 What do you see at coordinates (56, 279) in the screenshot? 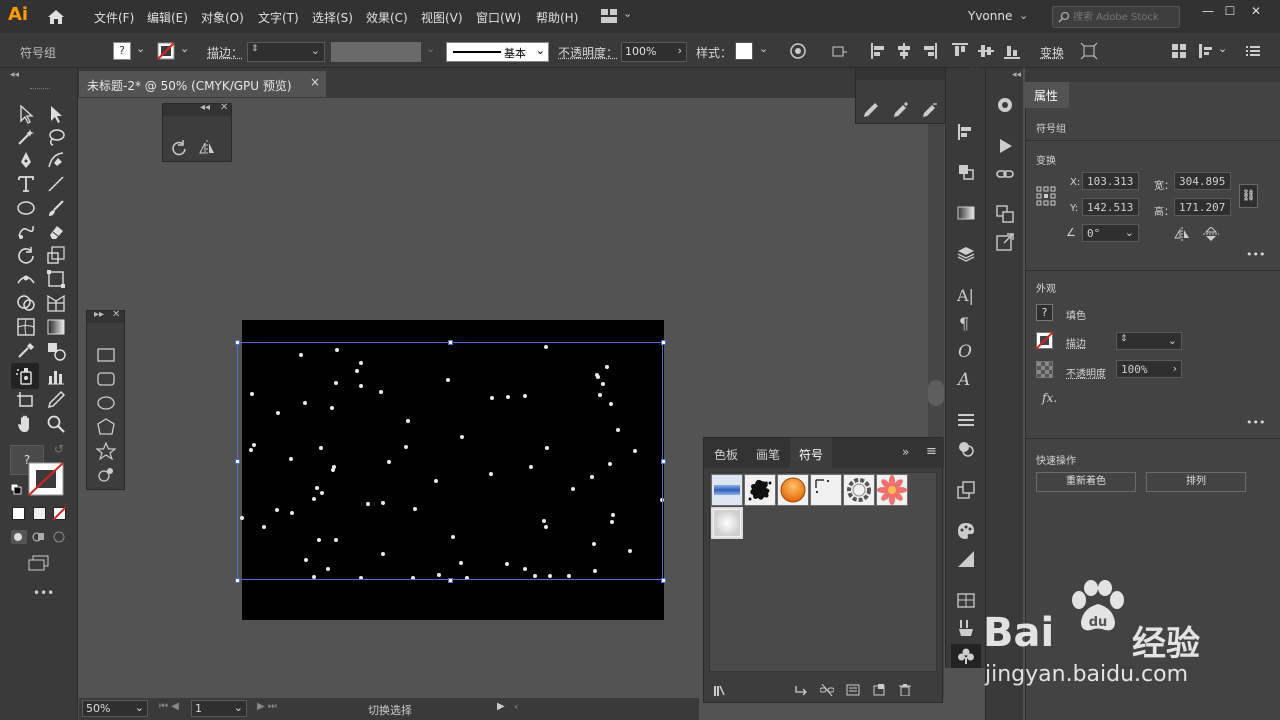
I see `free-transform-tool-icon` at bounding box center [56, 279].